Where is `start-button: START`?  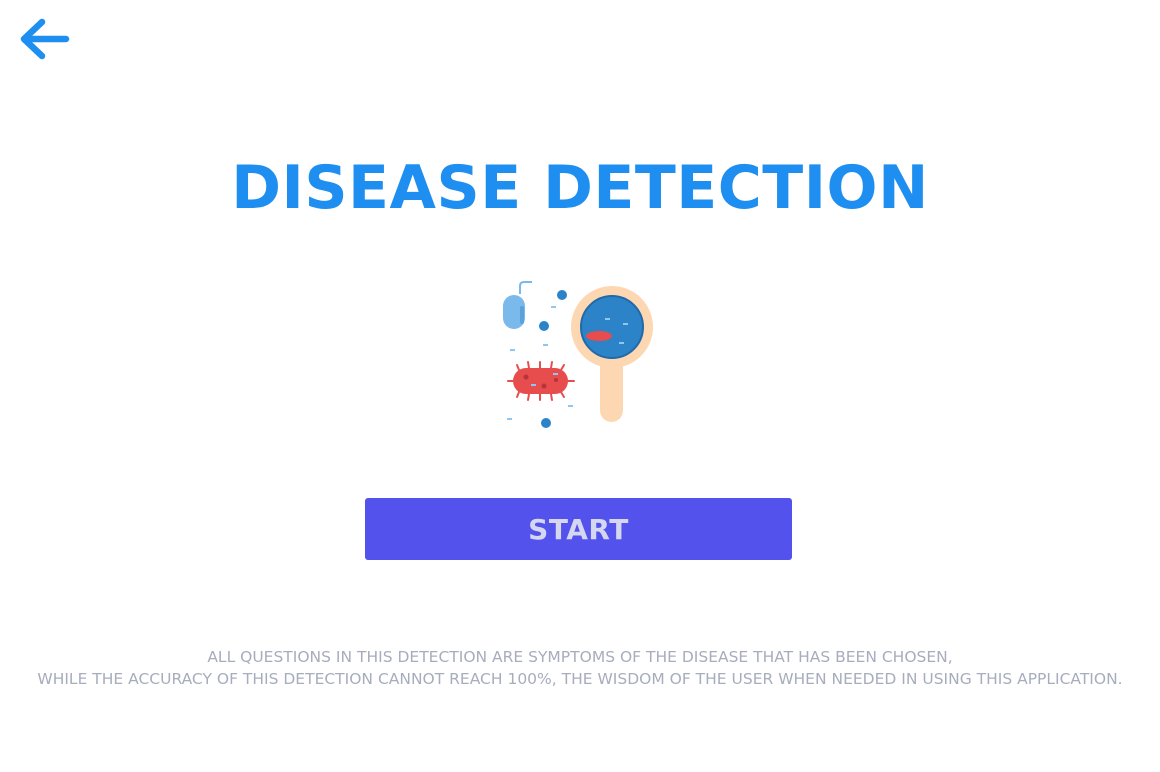 start-button: START is located at coordinates (578, 529).